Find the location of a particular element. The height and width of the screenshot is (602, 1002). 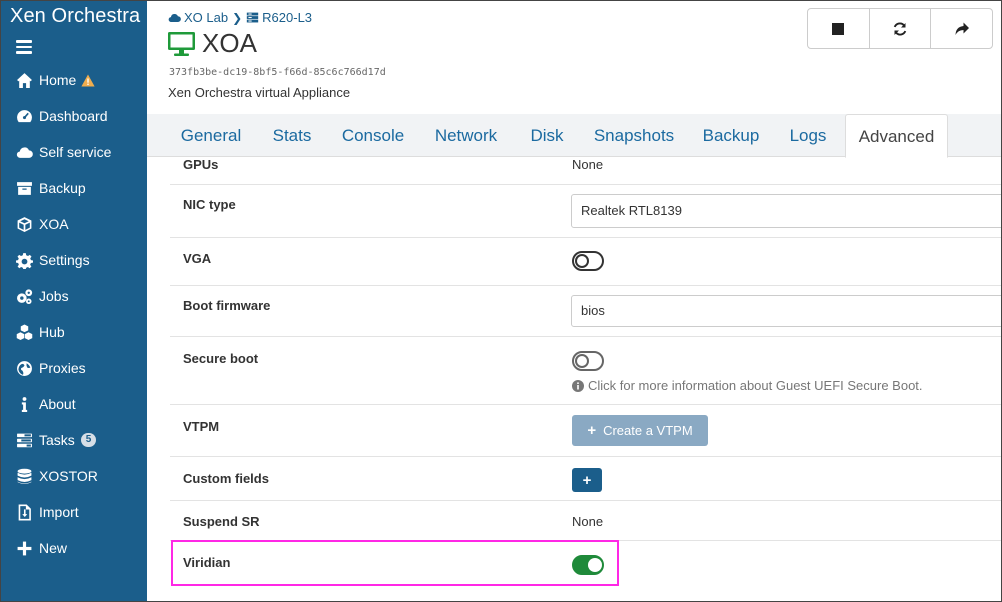

vm-description: Xen Orchestra virtual Appliance is located at coordinates (259, 92).